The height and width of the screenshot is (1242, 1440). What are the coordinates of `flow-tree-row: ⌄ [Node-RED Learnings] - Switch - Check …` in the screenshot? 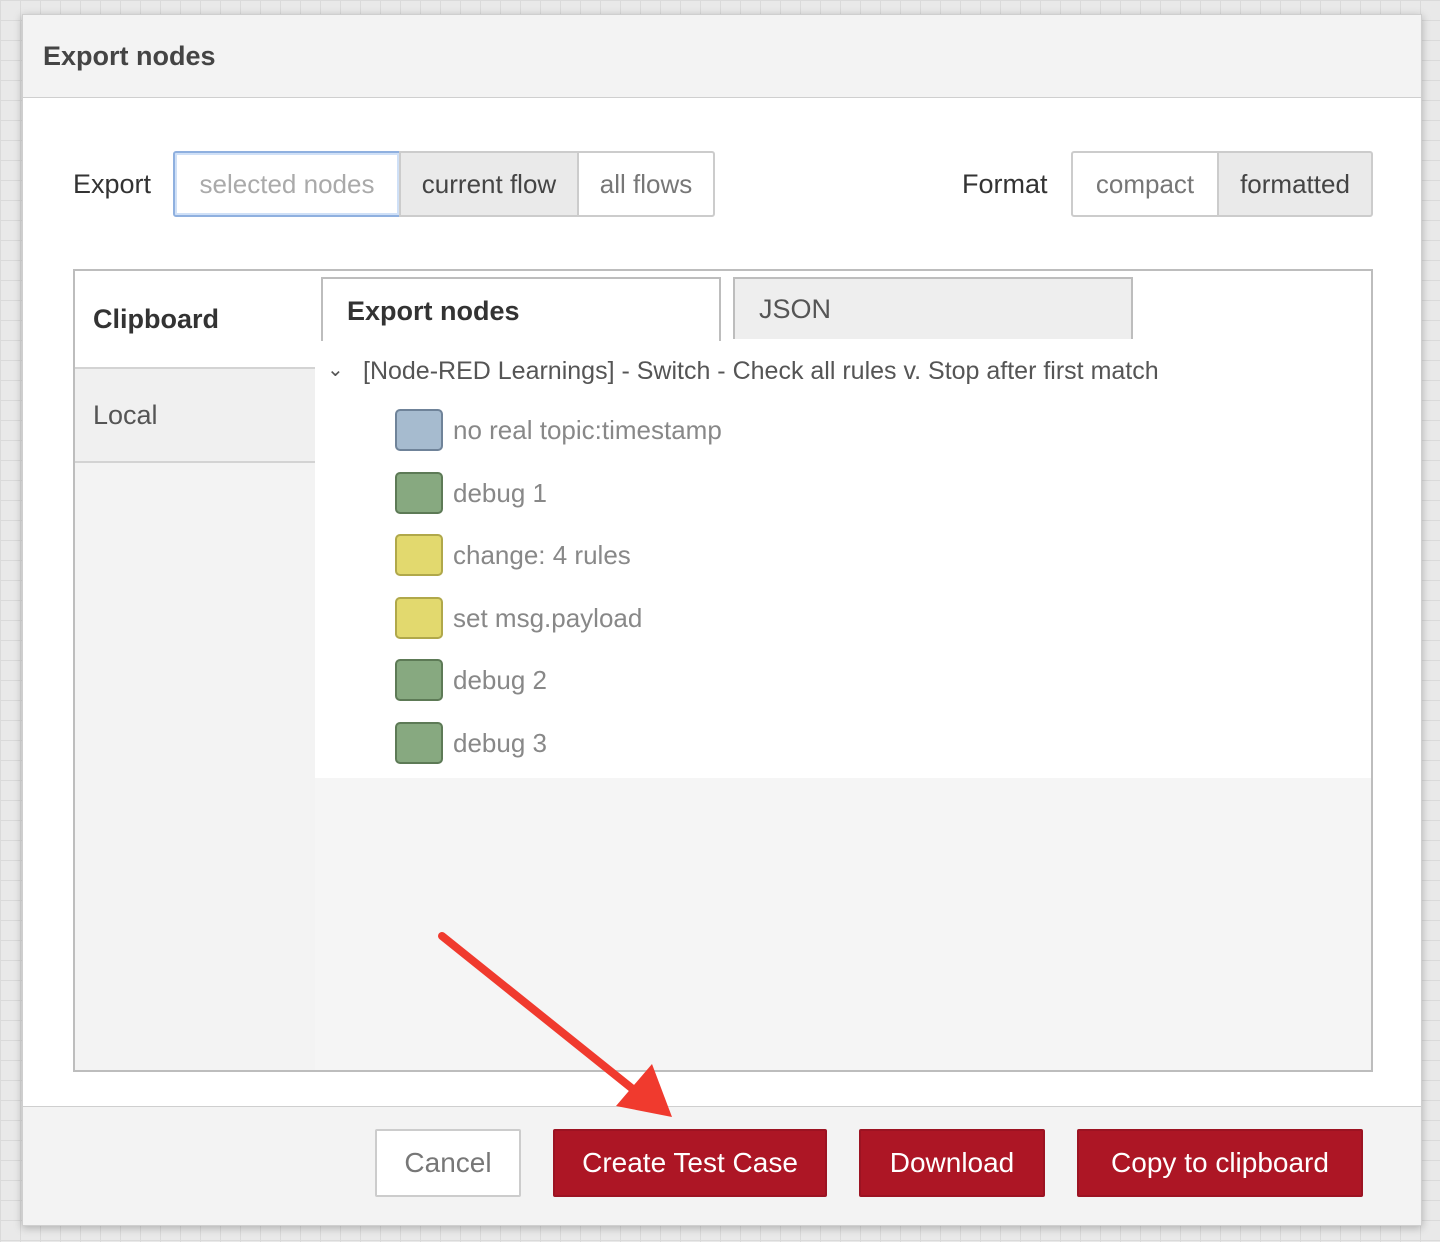 It's located at (743, 371).